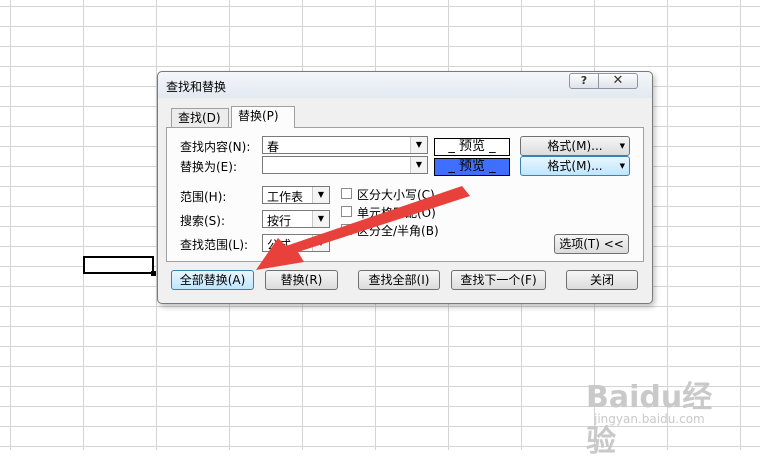 The width and height of the screenshot is (760, 460). Describe the element at coordinates (649, 419) in the screenshot. I see `watermark-url: jingyan.baidu.com` at that location.